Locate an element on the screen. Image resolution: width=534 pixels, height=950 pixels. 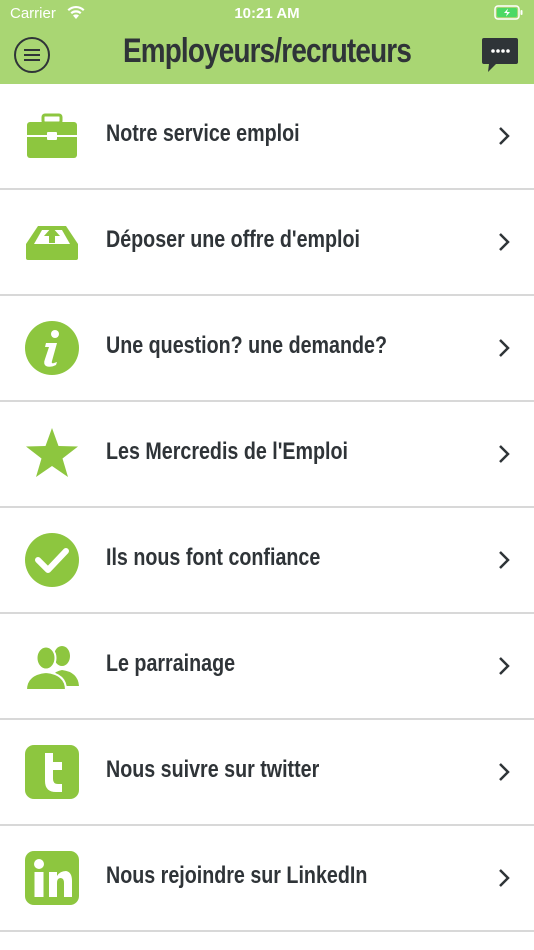
hamburger-menu-button is located at coordinates (32, 55).